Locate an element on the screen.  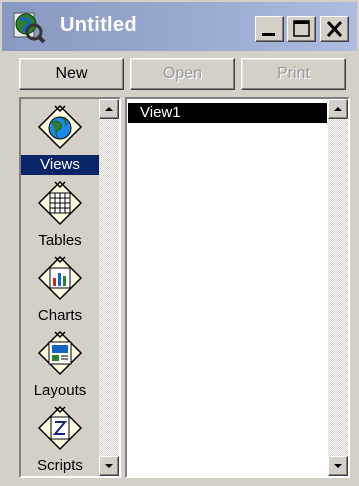
doc-type-label: Tables is located at coordinates (60, 240).